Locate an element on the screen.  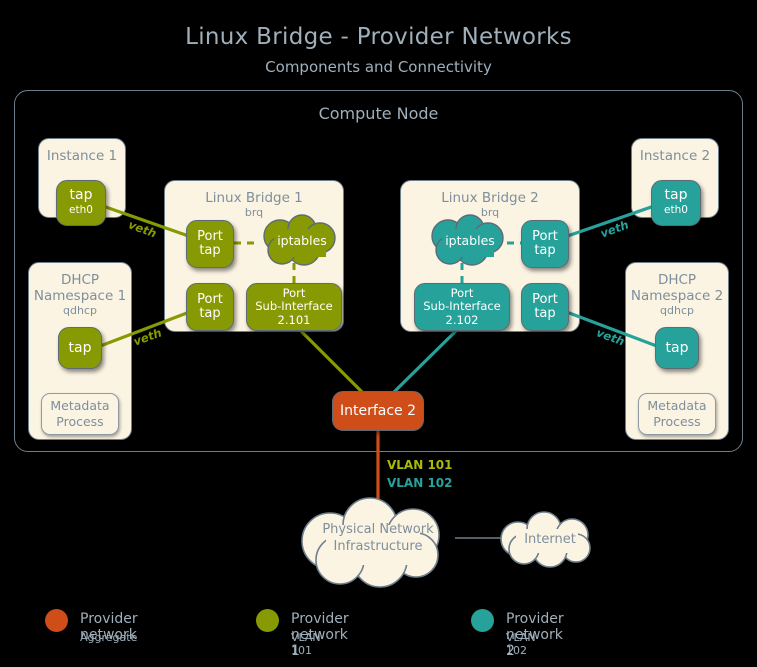
bridge-2-port-tap-bottom-line1: Port is located at coordinates (545, 299).